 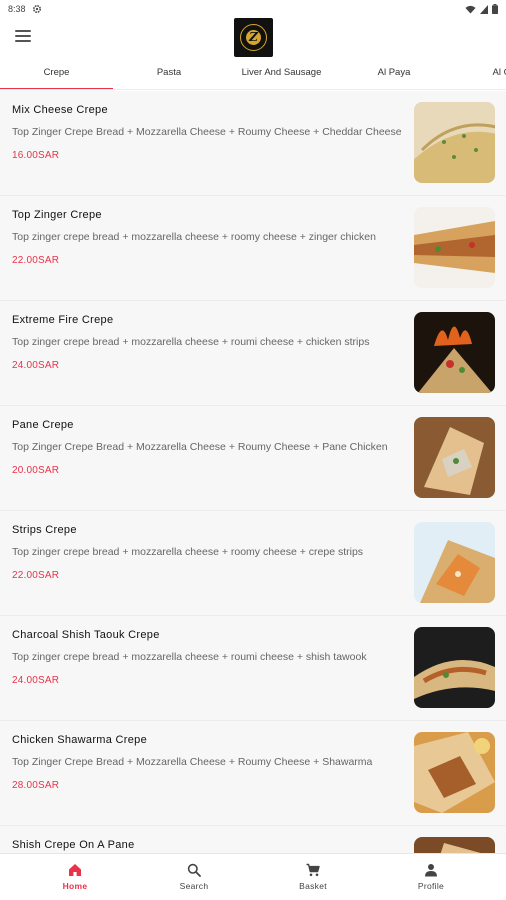 What do you see at coordinates (73, 845) in the screenshot?
I see `item-name: Shish Crepe On A Pane` at bounding box center [73, 845].